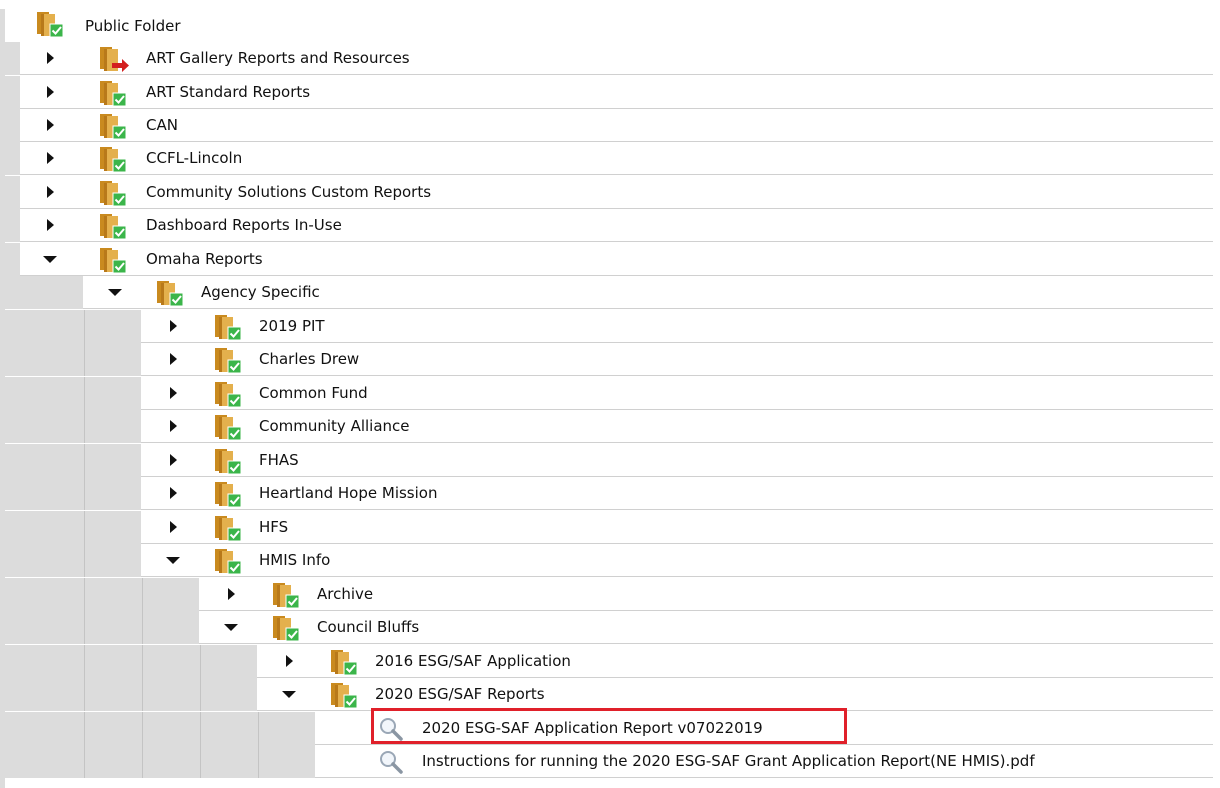 The image size is (1220, 788). What do you see at coordinates (610, 292) in the screenshot?
I see `tree-row-folder: Agency Specific` at bounding box center [610, 292].